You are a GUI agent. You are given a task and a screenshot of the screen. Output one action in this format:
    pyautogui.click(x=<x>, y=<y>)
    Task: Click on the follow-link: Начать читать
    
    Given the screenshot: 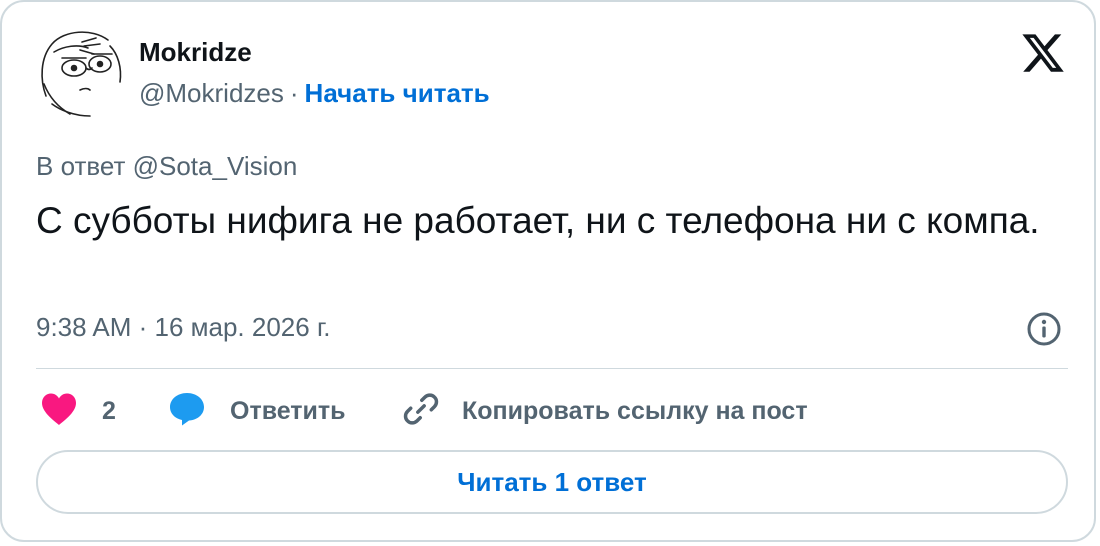 What is the action you would take?
    pyautogui.click(x=397, y=93)
    